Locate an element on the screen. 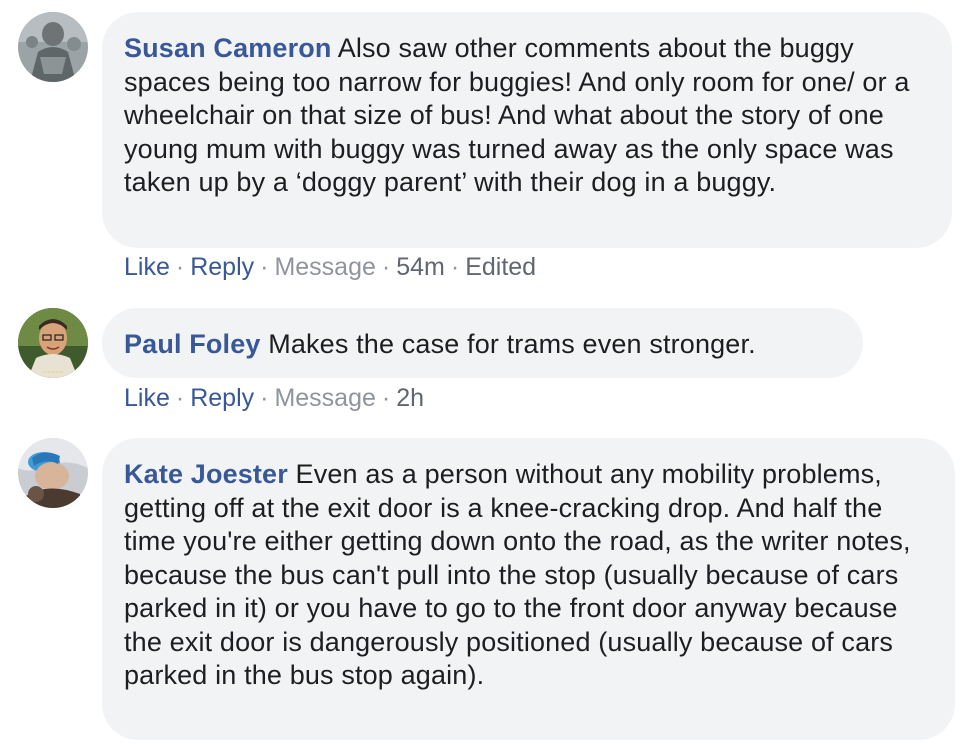 The image size is (974, 746). comment-text: Makes the case for trams even stronger. is located at coordinates (512, 344).